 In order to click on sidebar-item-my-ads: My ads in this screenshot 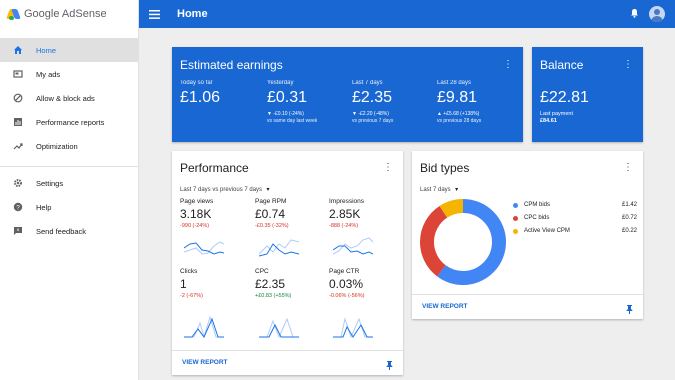, I will do `click(69, 74)`.